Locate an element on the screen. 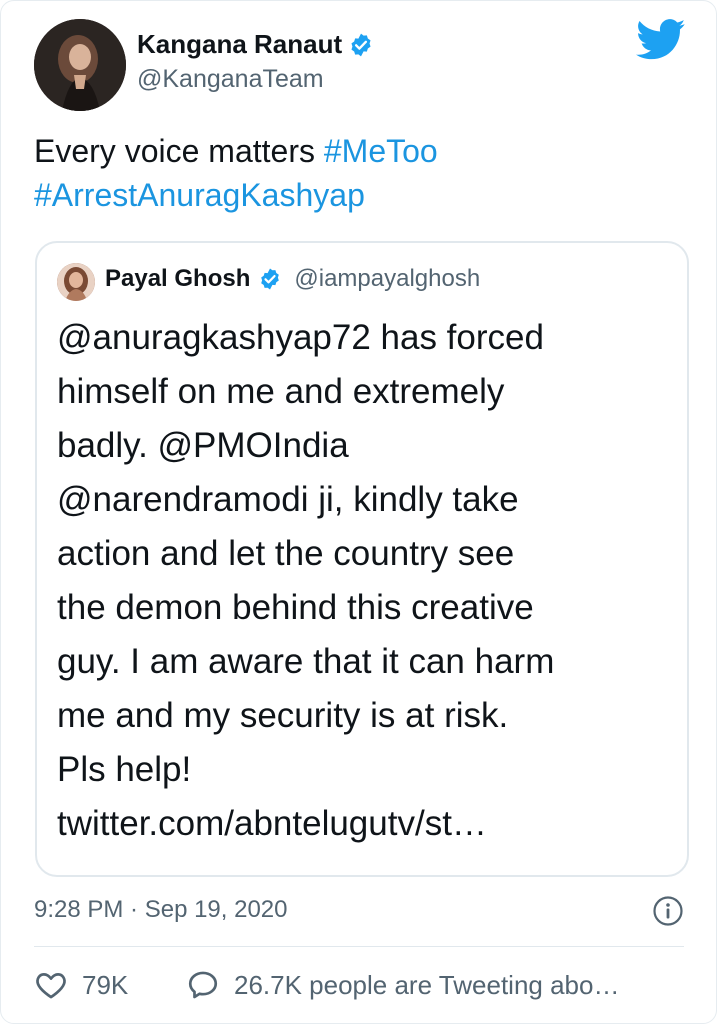  info-icon is located at coordinates (668, 911).